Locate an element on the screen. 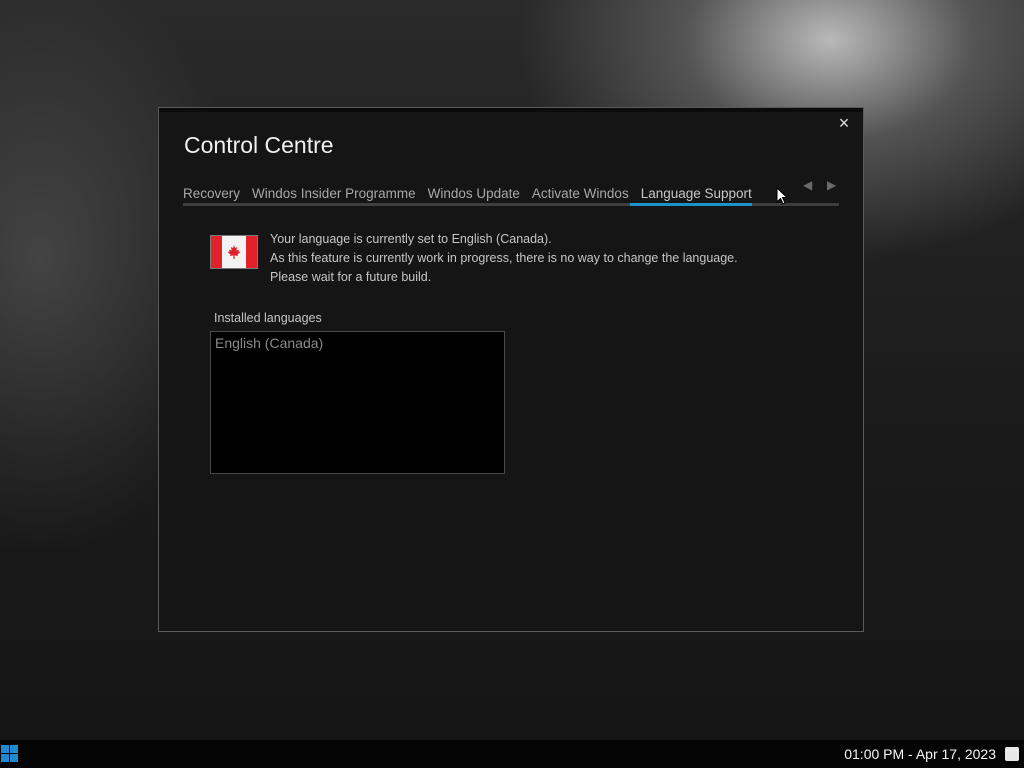  installed-languages-list: English (Canada) is located at coordinates (357, 402).